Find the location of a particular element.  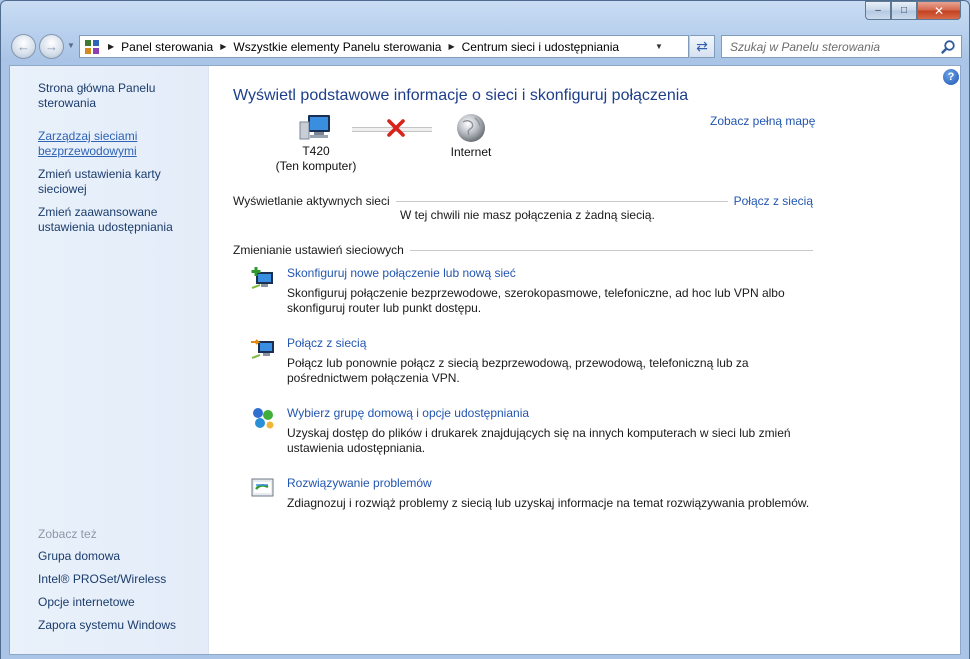

internet-node: Internet is located at coordinates (471, 136).